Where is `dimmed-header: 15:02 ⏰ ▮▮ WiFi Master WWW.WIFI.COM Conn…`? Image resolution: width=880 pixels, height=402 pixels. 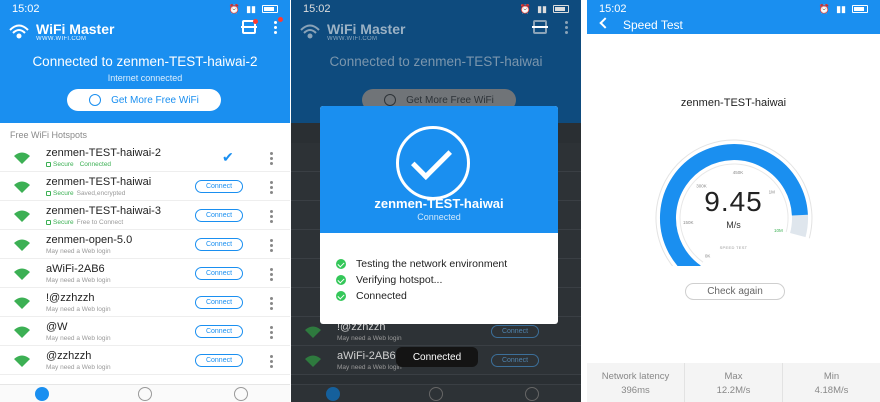 dimmed-header: 15:02 ⏰ ▮▮ WiFi Master WWW.WIFI.COM Conn… is located at coordinates (436, 61).